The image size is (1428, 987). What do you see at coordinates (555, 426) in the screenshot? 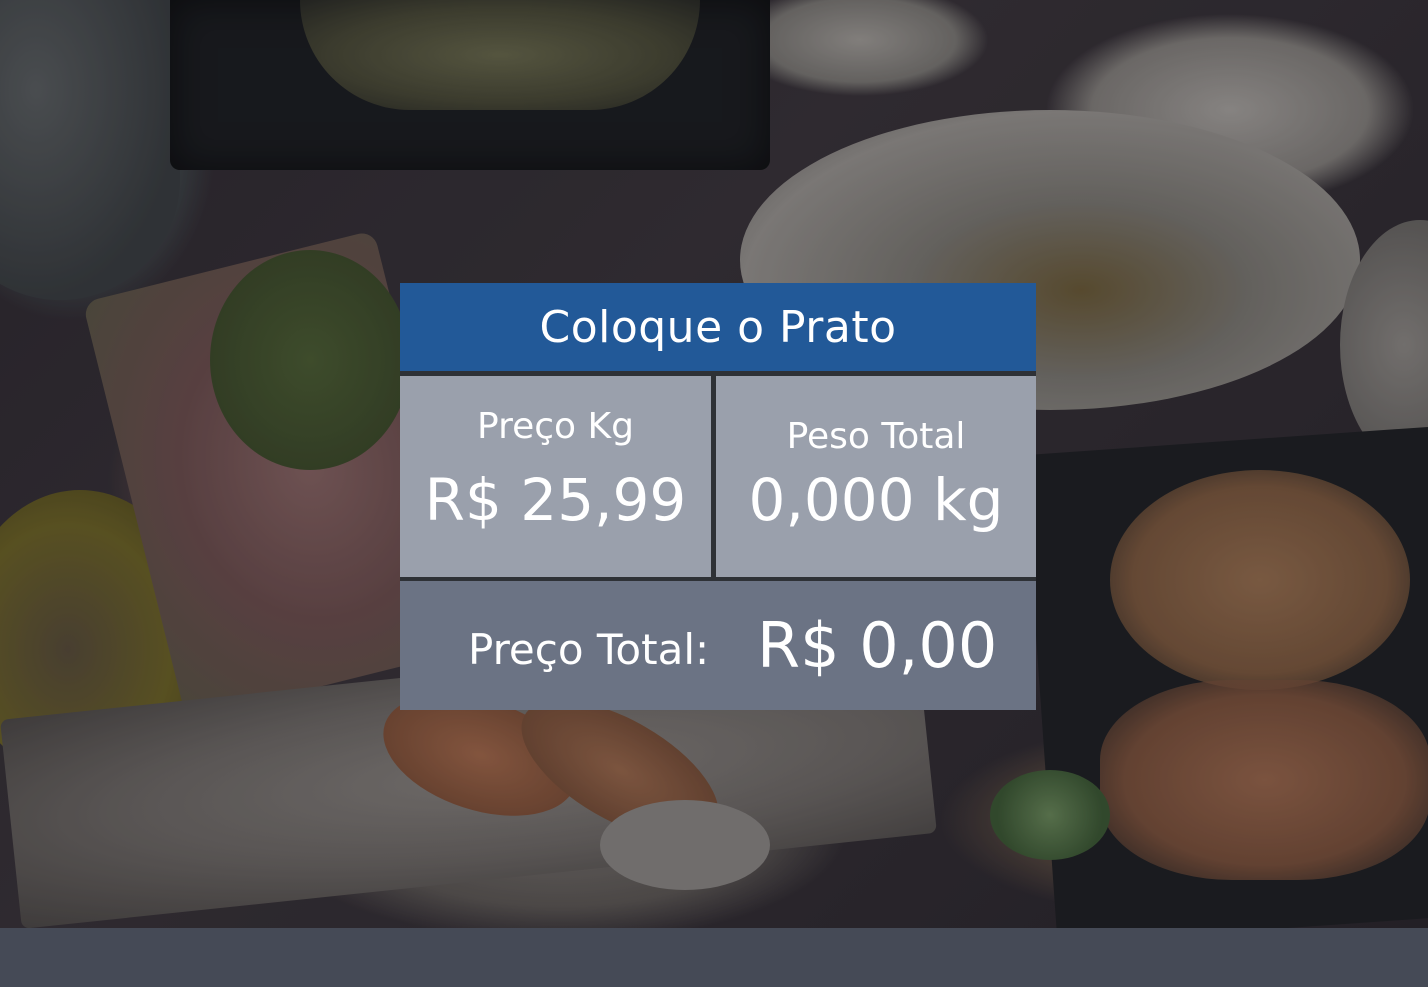
I see `price-per-kg-label: Preço Kg` at bounding box center [555, 426].